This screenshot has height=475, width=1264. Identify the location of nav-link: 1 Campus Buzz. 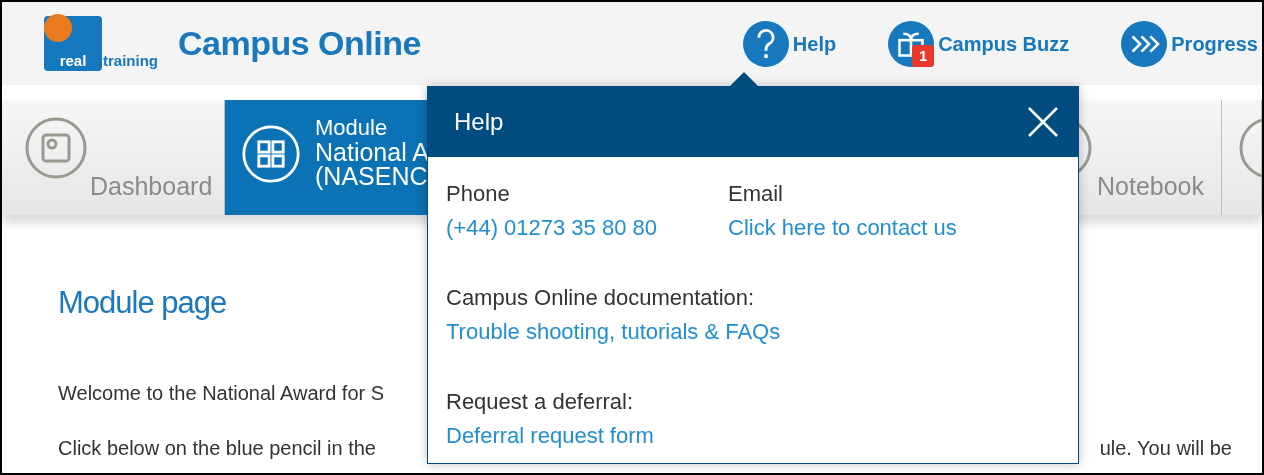
(979, 43).